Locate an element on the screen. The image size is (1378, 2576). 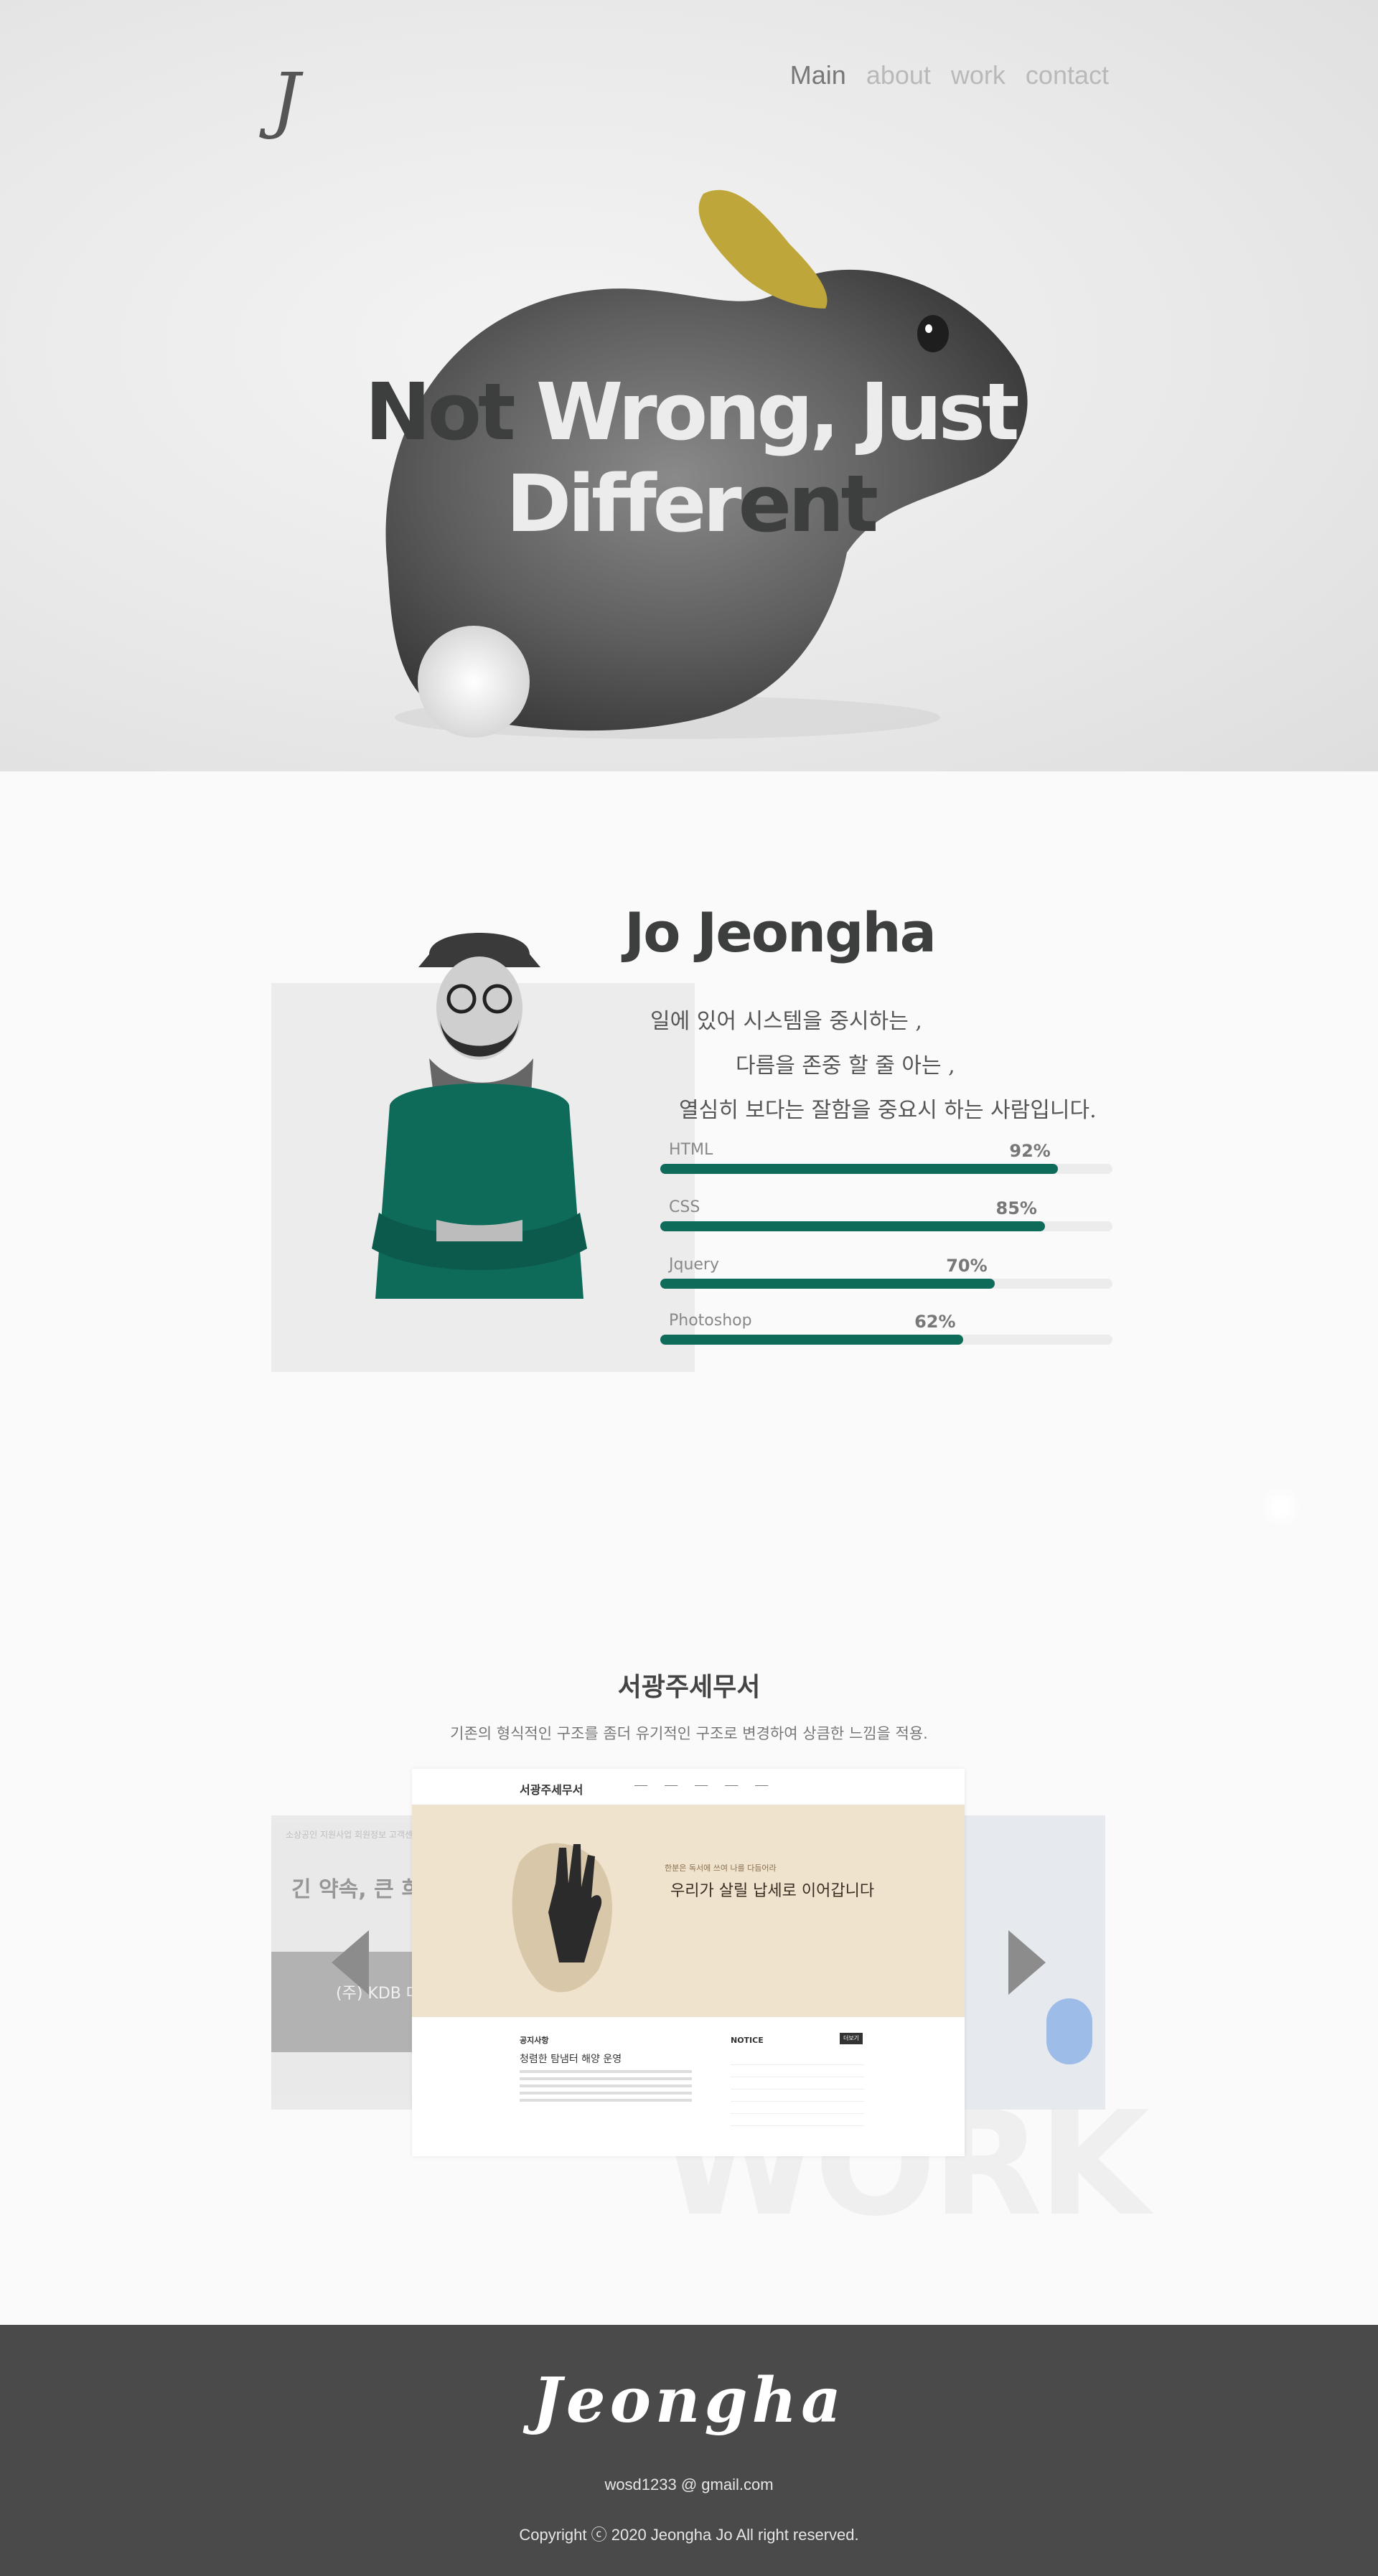
floating-round-button is located at coordinates (1069, 2031).